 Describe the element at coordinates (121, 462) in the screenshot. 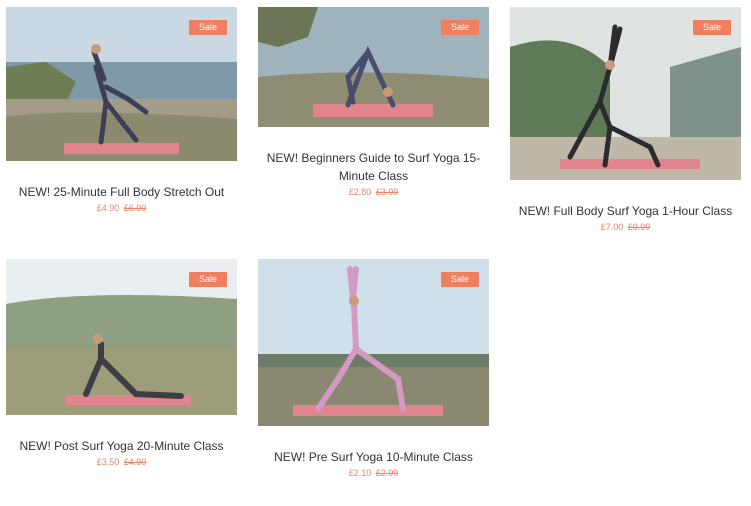

I see `product-price: £3.50 £4.99` at that location.